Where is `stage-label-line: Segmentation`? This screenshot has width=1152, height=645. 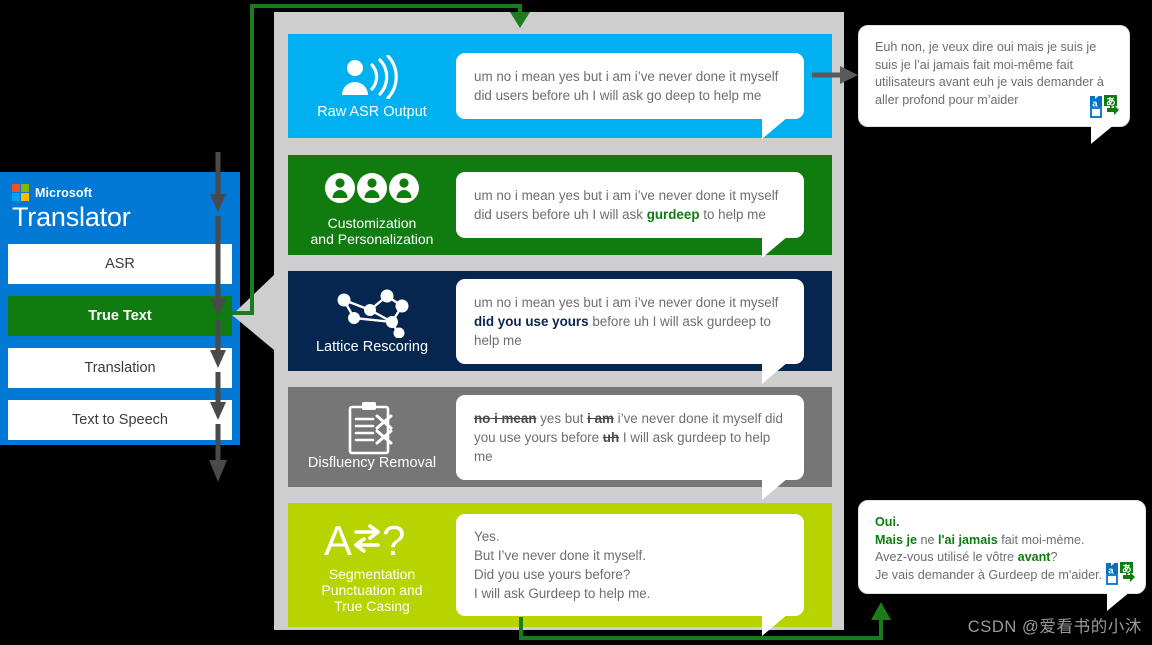
stage-label-line: Segmentation is located at coordinates (372, 573).